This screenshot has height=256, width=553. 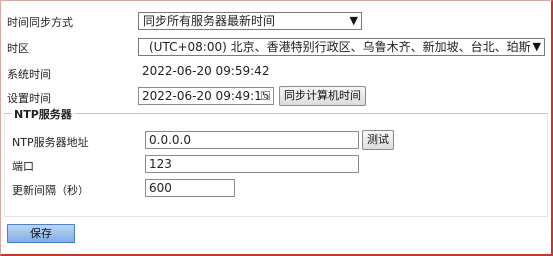 I want to click on timezone-value: (UTC+08:00) 北京、香港特别行政区、乌鲁木齐、新加坡、台北、珀斯, so click(x=340, y=47).